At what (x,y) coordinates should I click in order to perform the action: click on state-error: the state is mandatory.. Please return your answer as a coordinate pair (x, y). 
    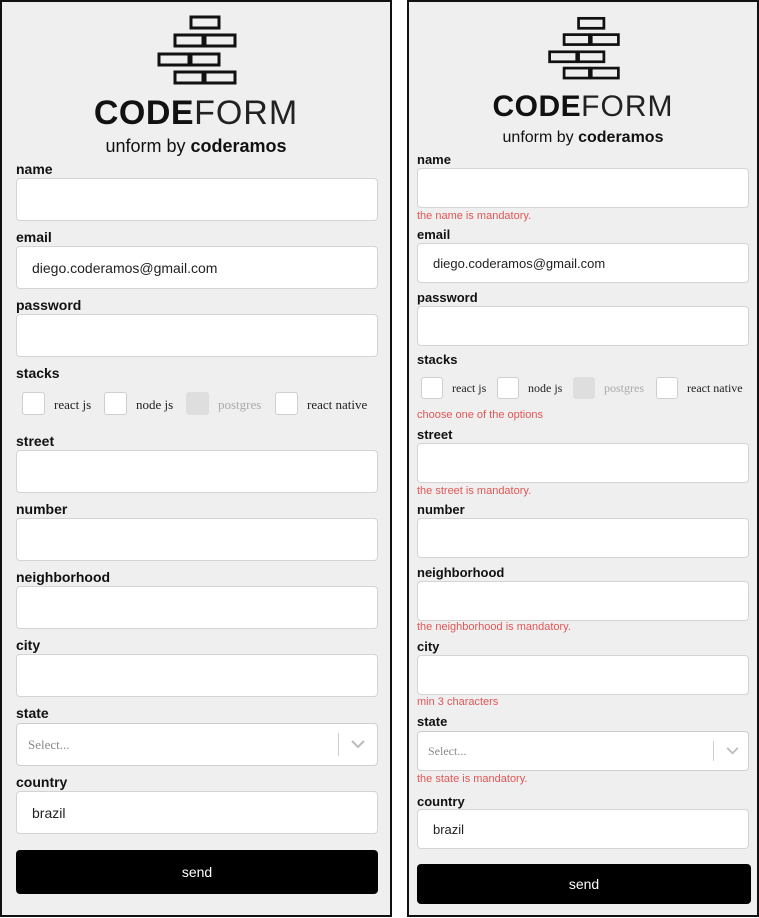
    Looking at the image, I should click on (472, 779).